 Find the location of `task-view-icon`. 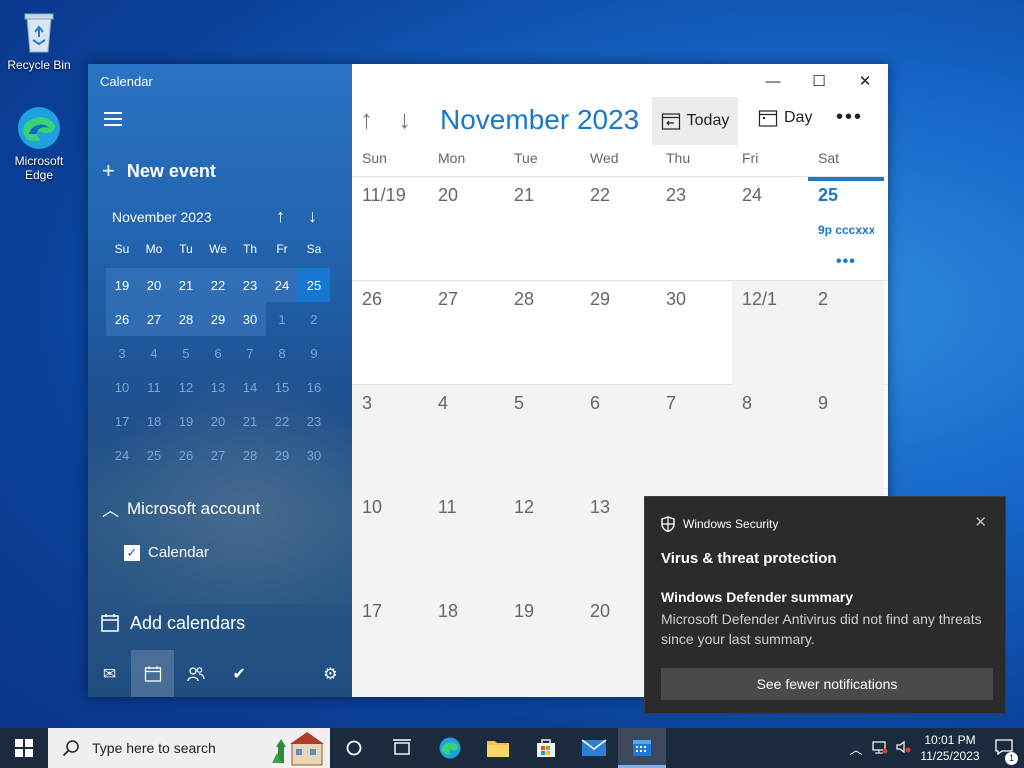

task-view-icon is located at coordinates (402, 748).